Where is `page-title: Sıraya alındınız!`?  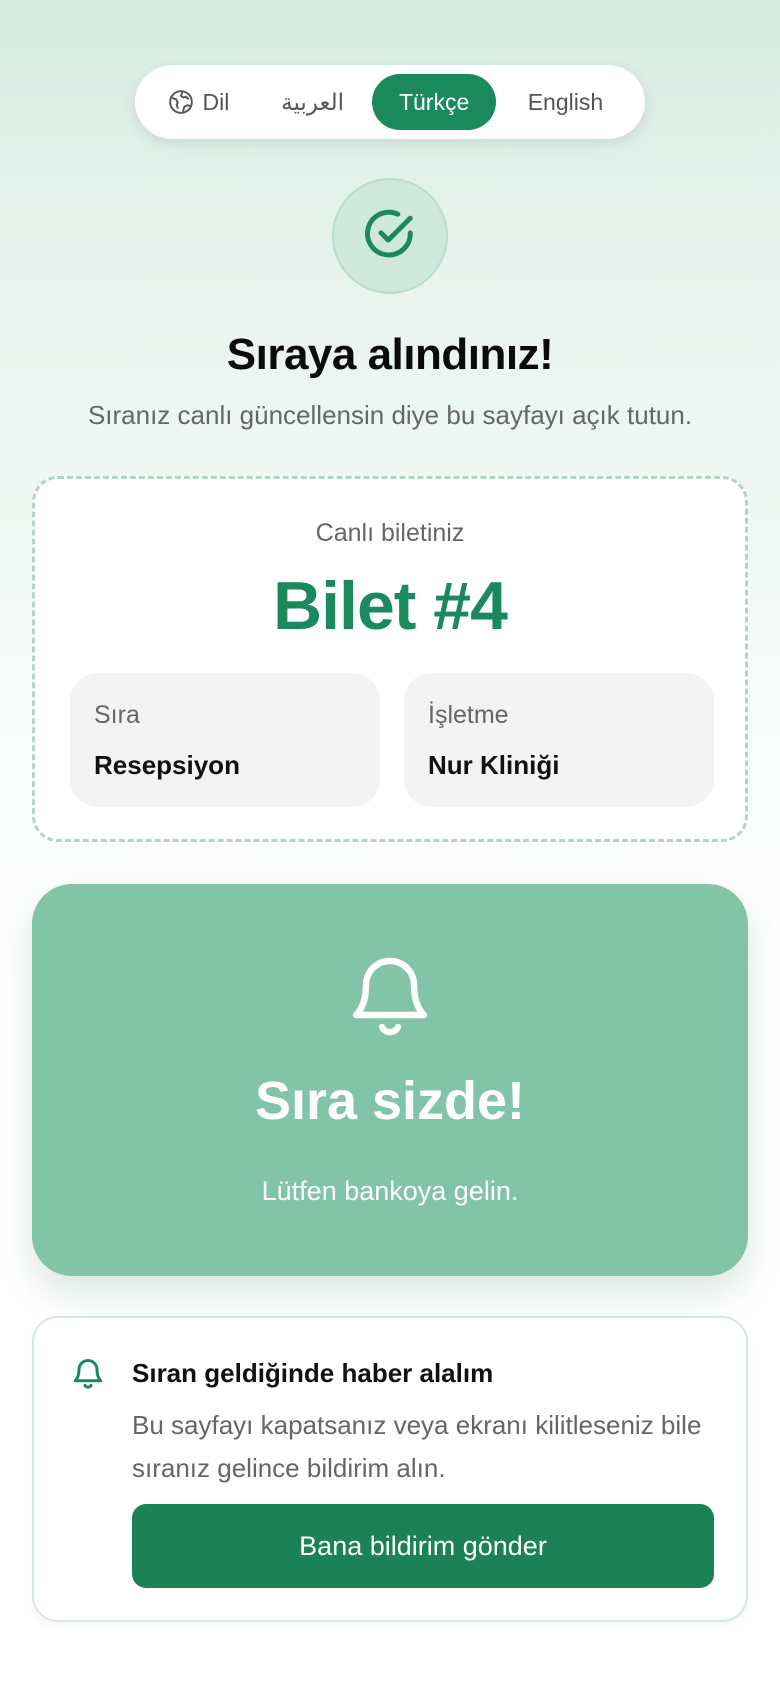 page-title: Sıraya alındınız! is located at coordinates (390, 354).